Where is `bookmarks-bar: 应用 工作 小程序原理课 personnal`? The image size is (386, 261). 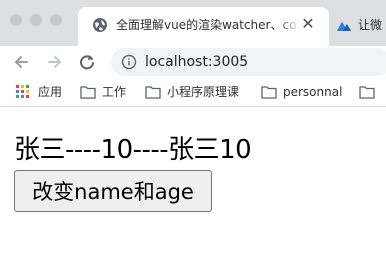 bookmarks-bar: 应用 工作 小程序原理课 personnal is located at coordinates (193, 92).